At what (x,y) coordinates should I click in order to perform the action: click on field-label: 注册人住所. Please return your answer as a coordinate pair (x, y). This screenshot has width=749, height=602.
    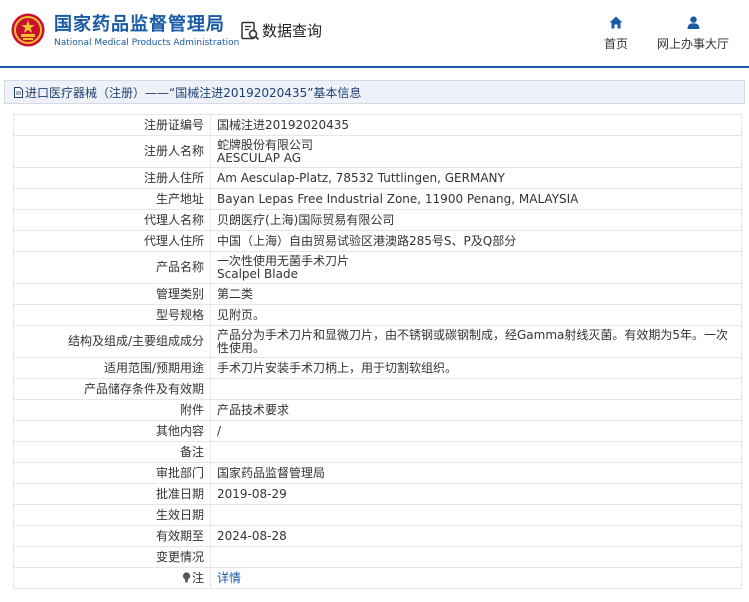
    Looking at the image, I should click on (112, 178).